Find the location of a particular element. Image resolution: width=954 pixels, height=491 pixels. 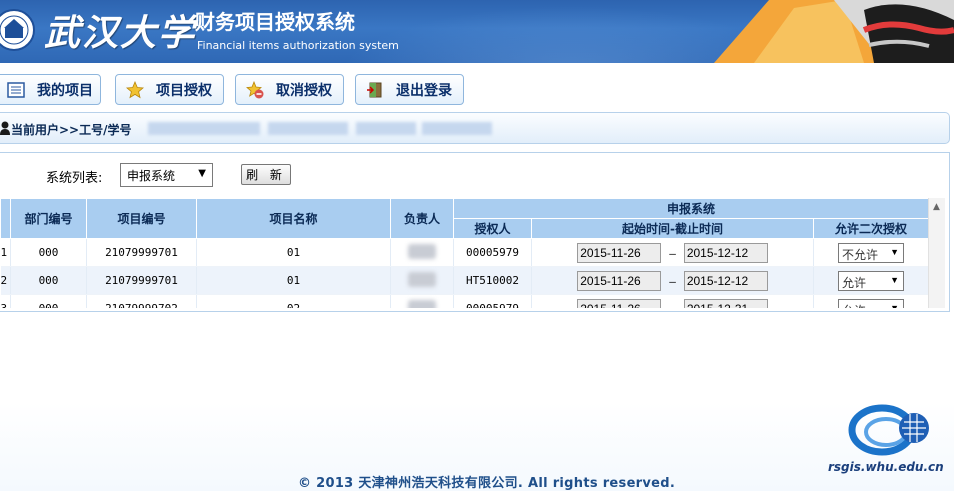

project-no-cell: 21079999702 is located at coordinates (141, 301).